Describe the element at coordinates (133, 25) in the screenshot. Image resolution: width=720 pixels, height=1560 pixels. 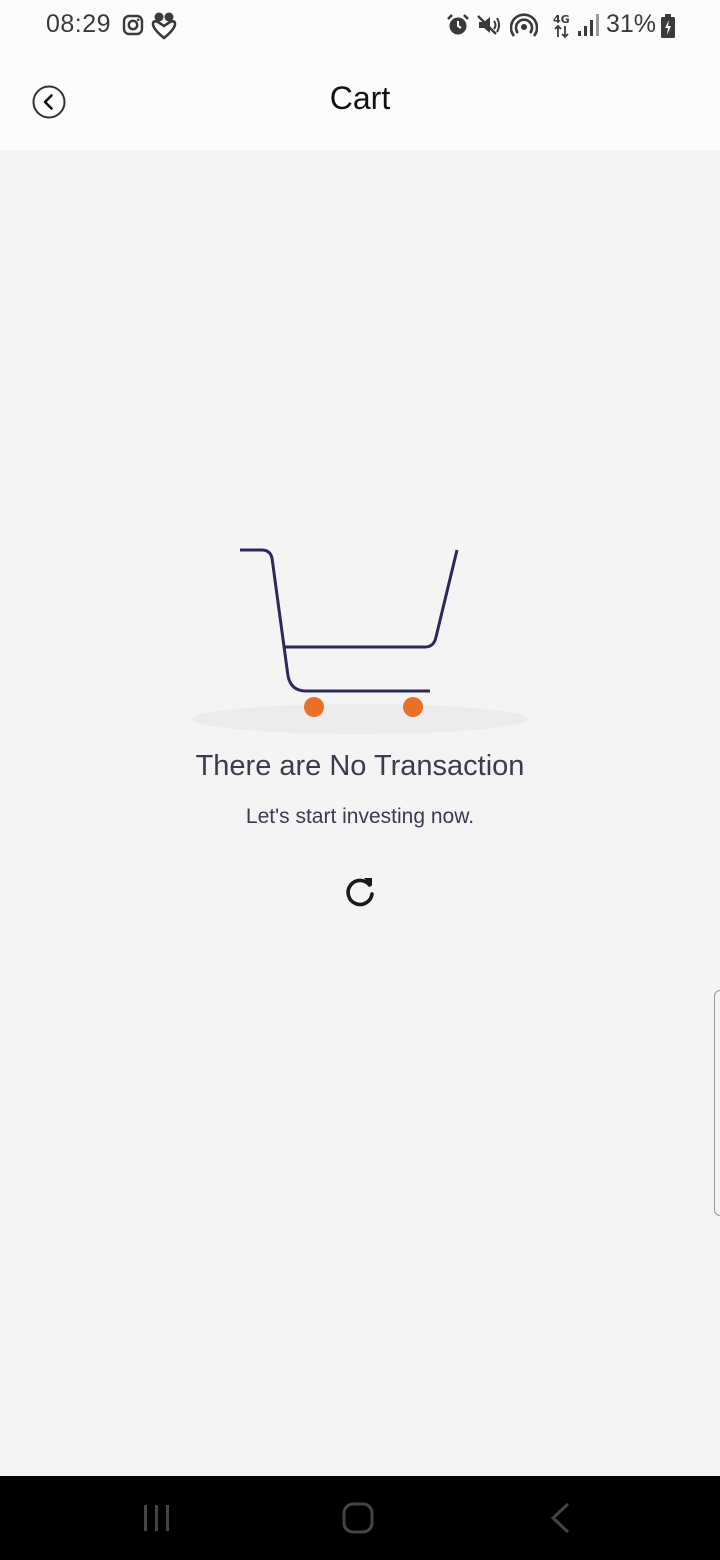
I see `instagram-icon` at that location.